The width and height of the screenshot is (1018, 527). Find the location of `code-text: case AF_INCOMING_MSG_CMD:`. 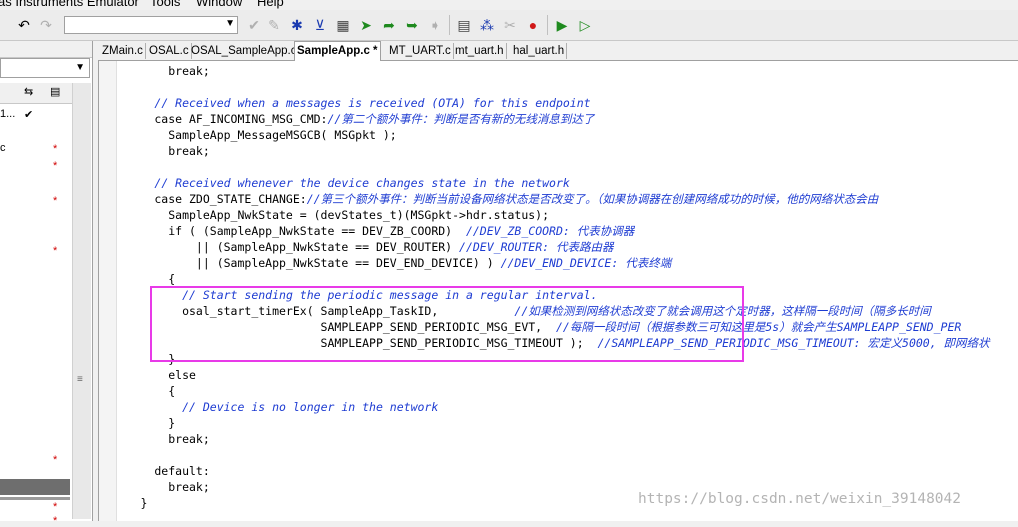

code-text: case AF_INCOMING_MSG_CMD: is located at coordinates (213, 119).